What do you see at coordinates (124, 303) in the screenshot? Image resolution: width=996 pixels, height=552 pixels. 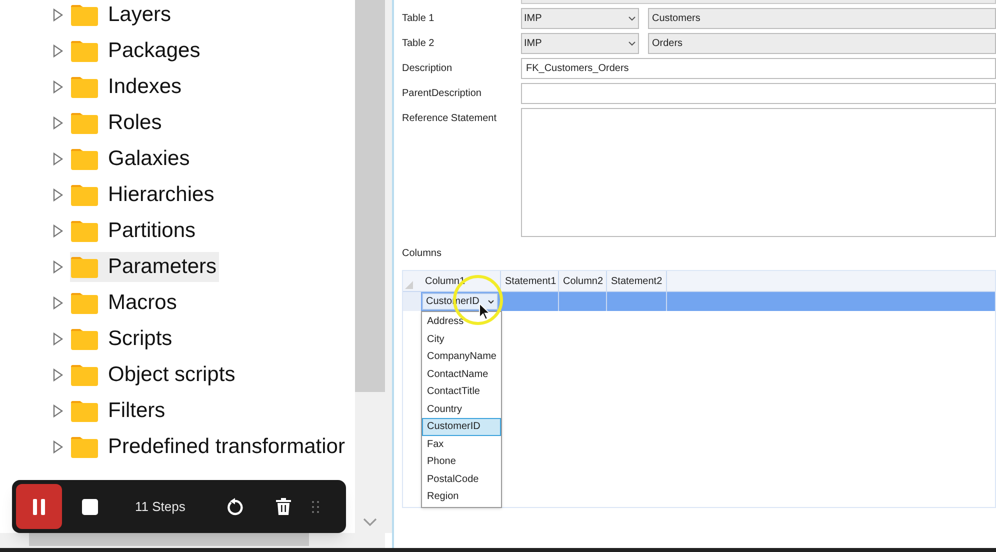 I see `tree-item: Macros` at bounding box center [124, 303].